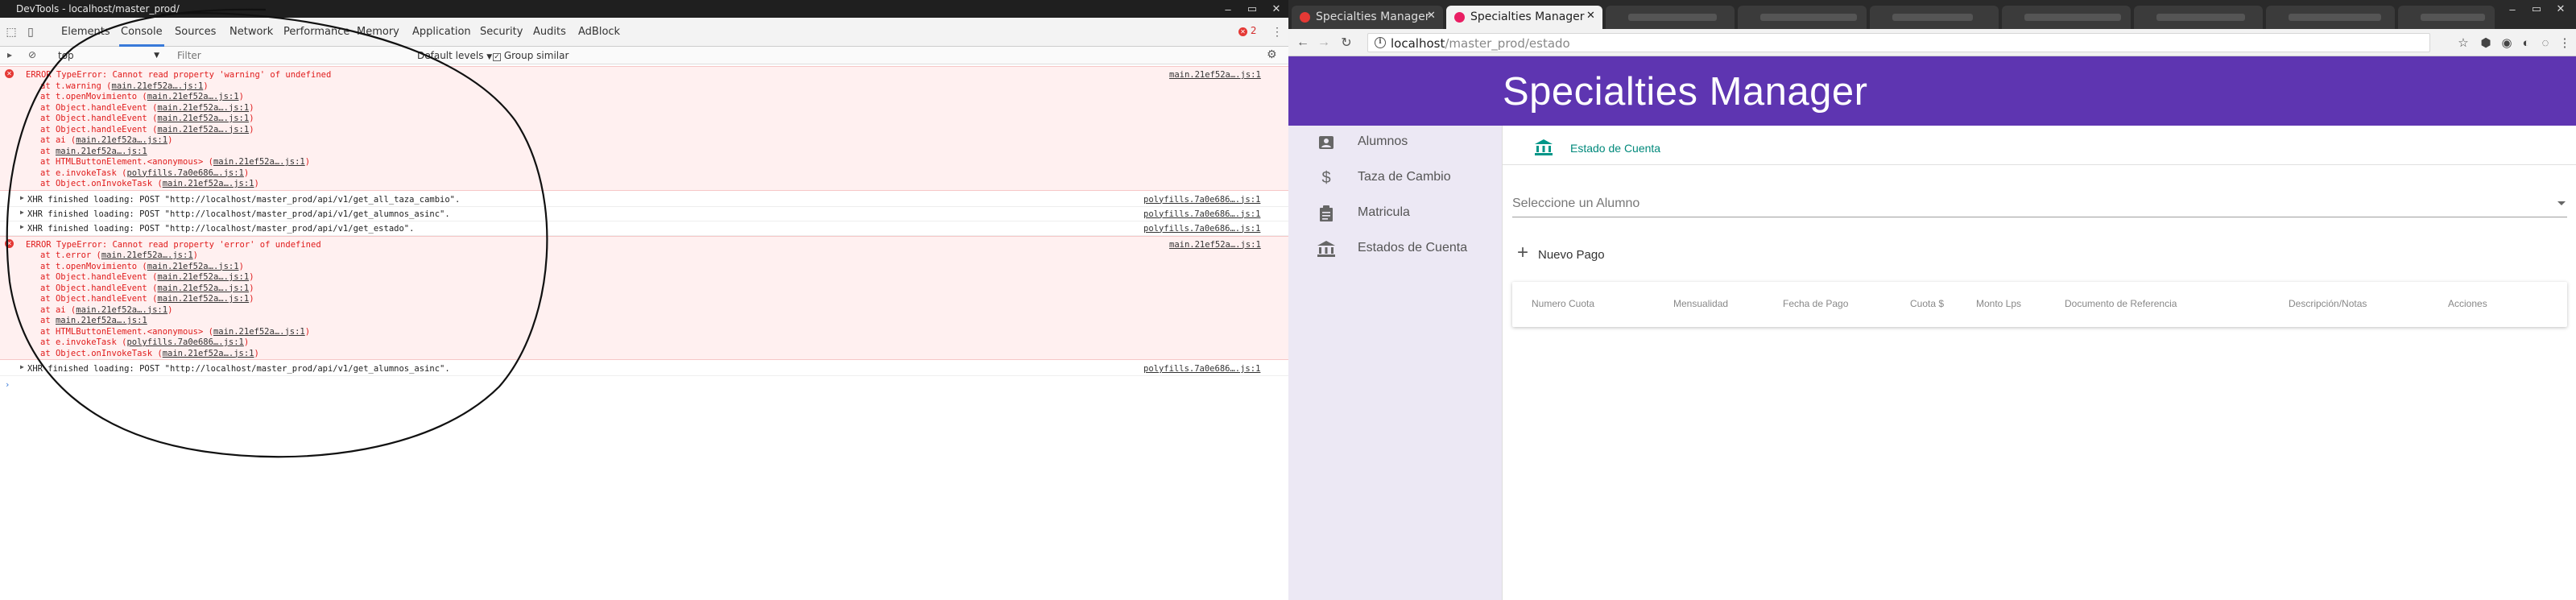 The height and width of the screenshot is (600, 2576). Describe the element at coordinates (1272, 54) in the screenshot. I see `gear-icon: ⚙` at that location.